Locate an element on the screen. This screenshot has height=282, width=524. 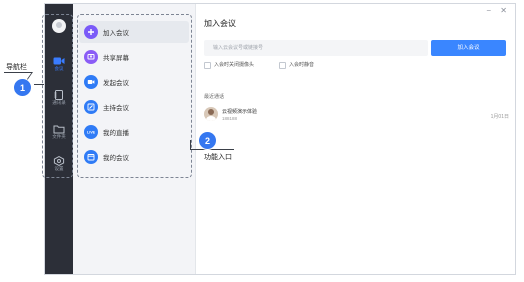
join-meeting-button: 加入会议 is located at coordinates (468, 48).